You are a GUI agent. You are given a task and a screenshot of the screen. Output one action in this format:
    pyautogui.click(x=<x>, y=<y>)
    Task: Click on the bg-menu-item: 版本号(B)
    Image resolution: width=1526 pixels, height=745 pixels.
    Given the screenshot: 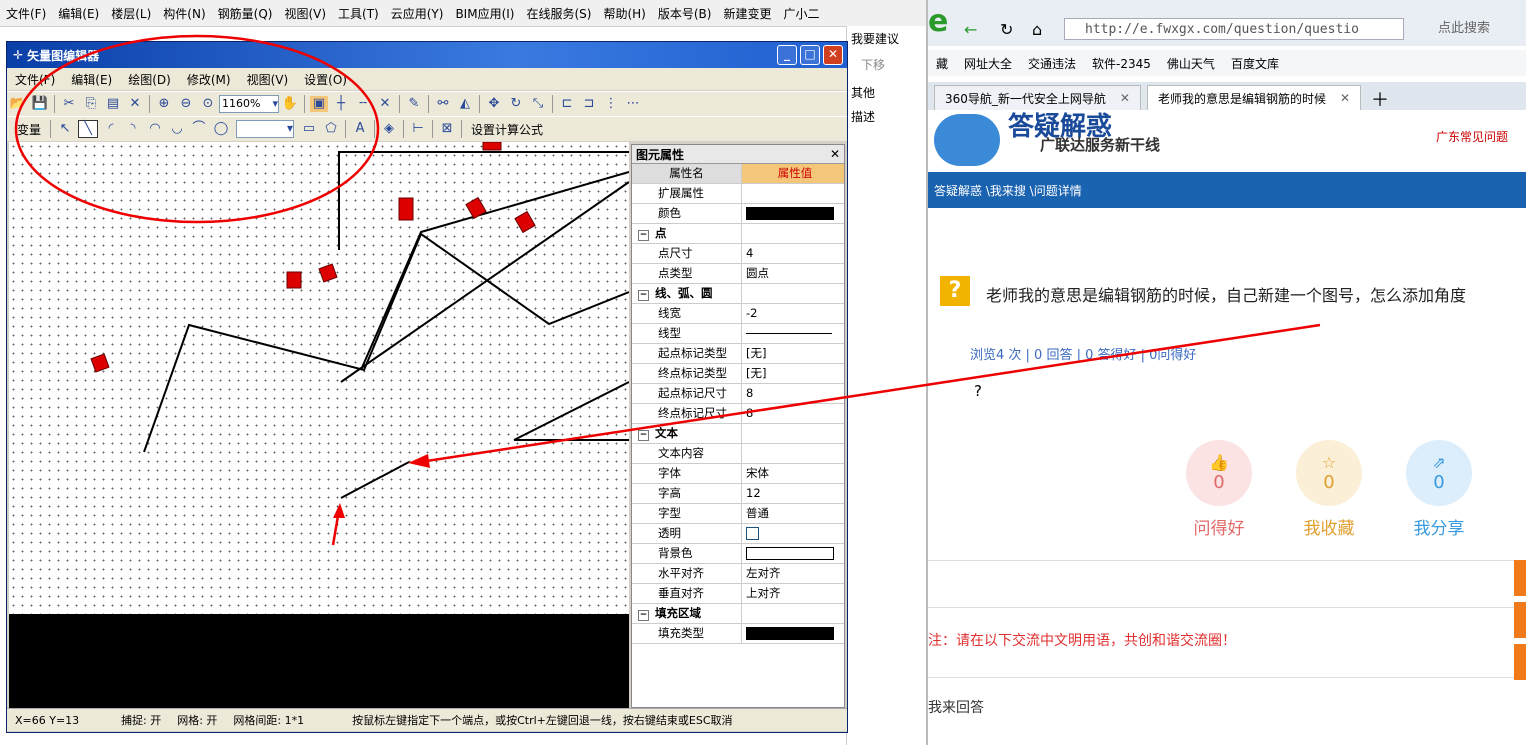 What is the action you would take?
    pyautogui.click(x=685, y=13)
    